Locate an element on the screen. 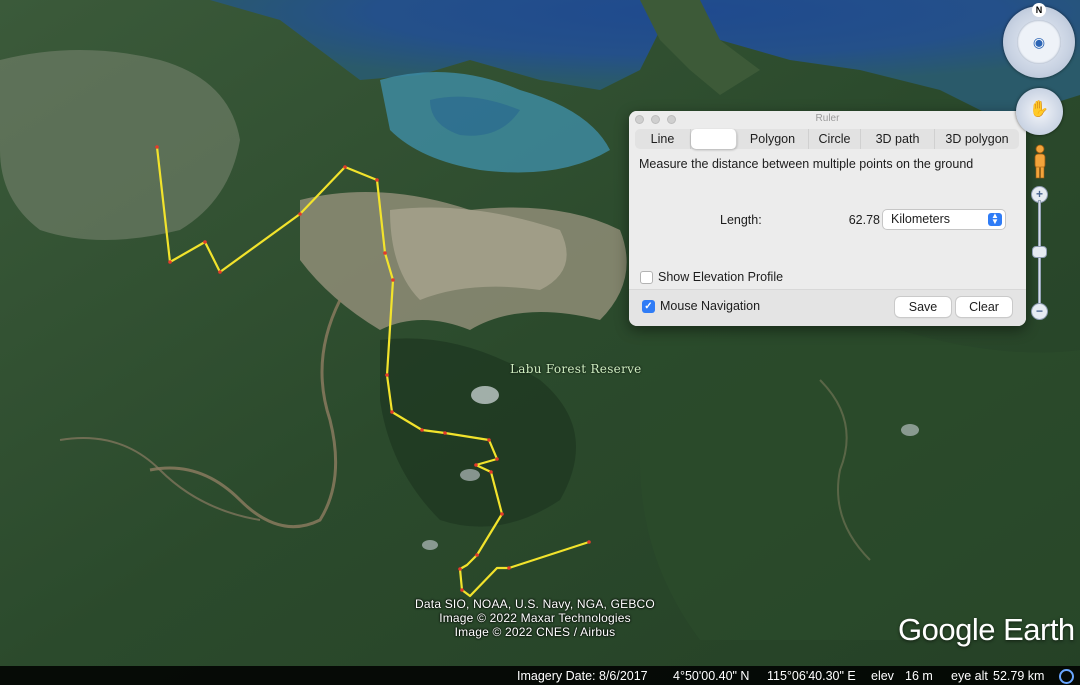  tab-path is located at coordinates (714, 139).